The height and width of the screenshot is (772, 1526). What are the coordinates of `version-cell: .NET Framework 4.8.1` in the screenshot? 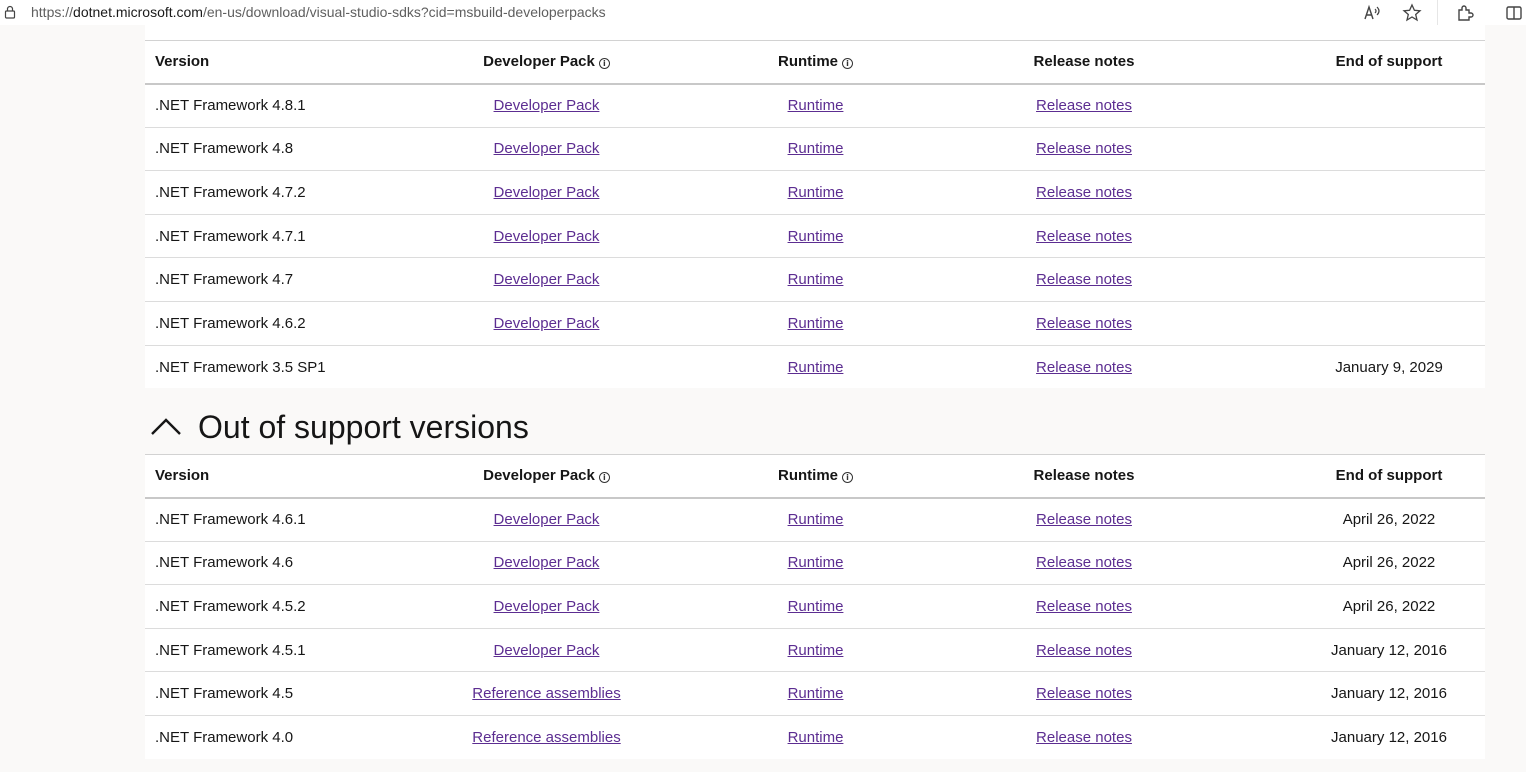 It's located at (241, 105).